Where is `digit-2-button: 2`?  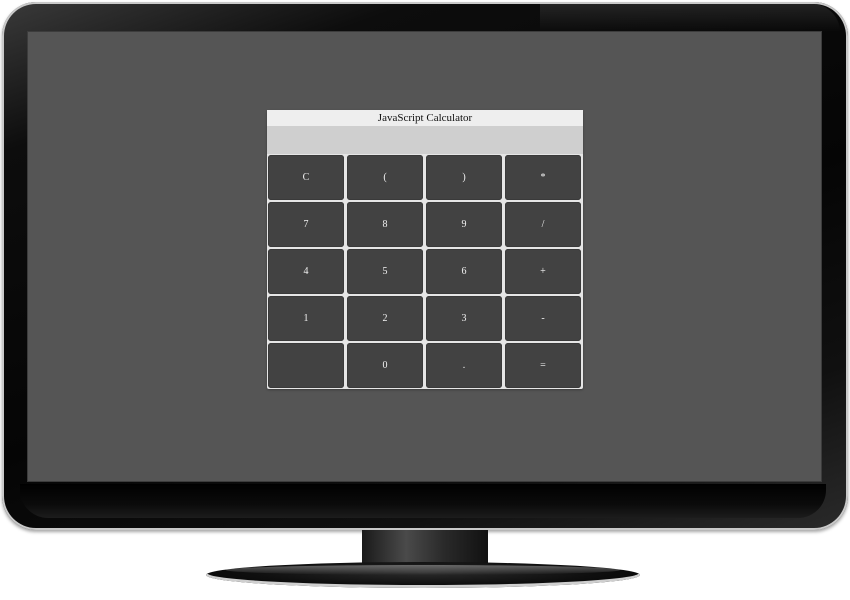
digit-2-button: 2 is located at coordinates (385, 318).